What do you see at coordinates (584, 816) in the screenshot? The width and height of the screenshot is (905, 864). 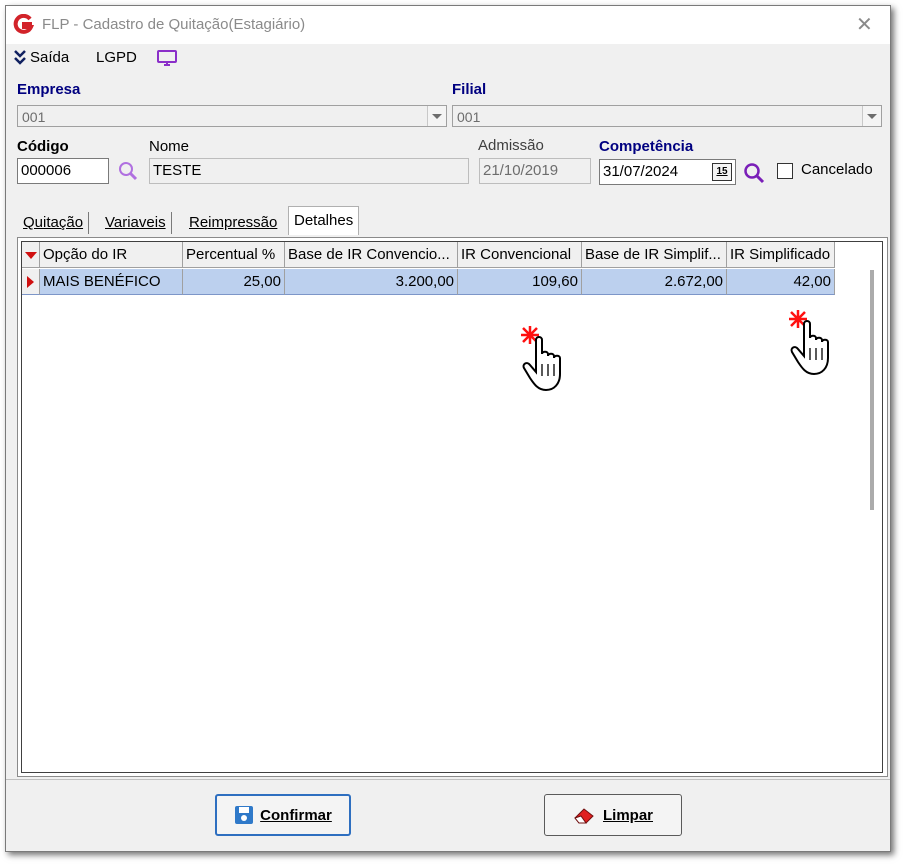 I see `eraser-icon` at bounding box center [584, 816].